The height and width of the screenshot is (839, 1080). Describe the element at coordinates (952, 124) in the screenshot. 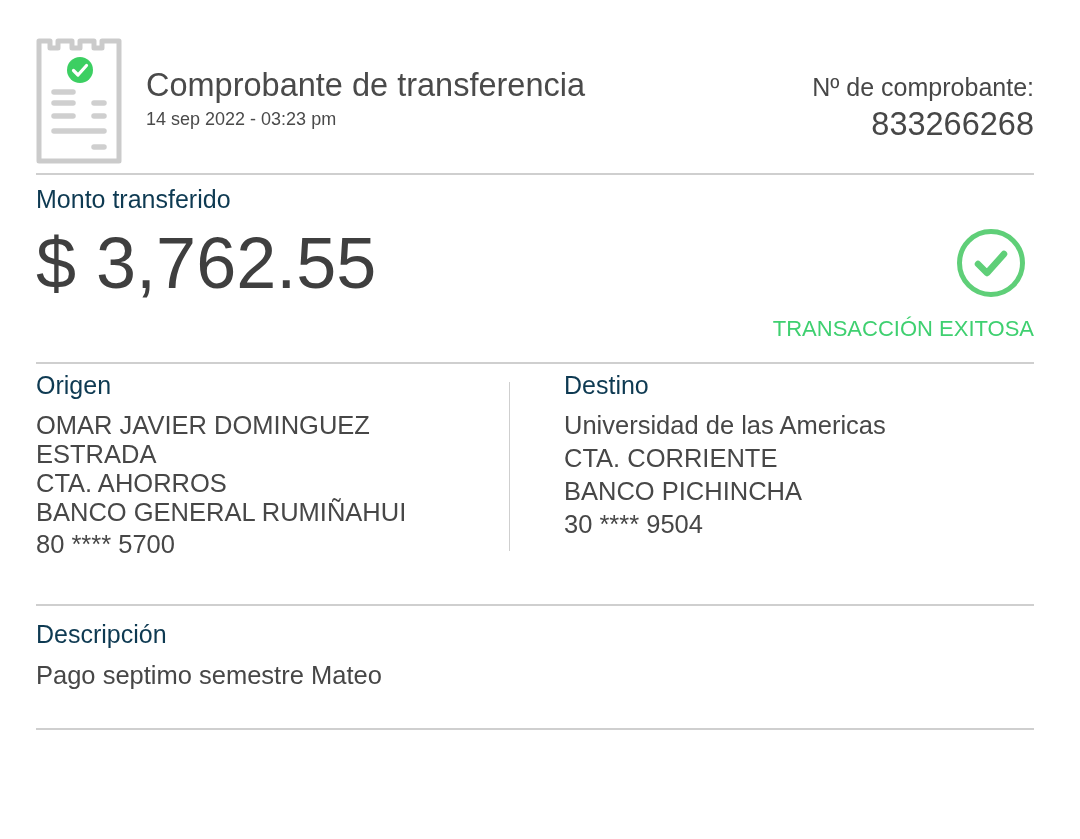

I see `receipt-number: 833266268` at that location.